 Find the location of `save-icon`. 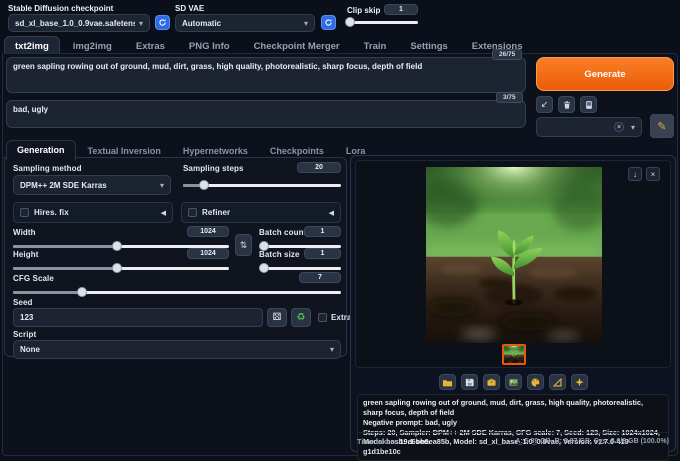

save-icon is located at coordinates (469, 382).